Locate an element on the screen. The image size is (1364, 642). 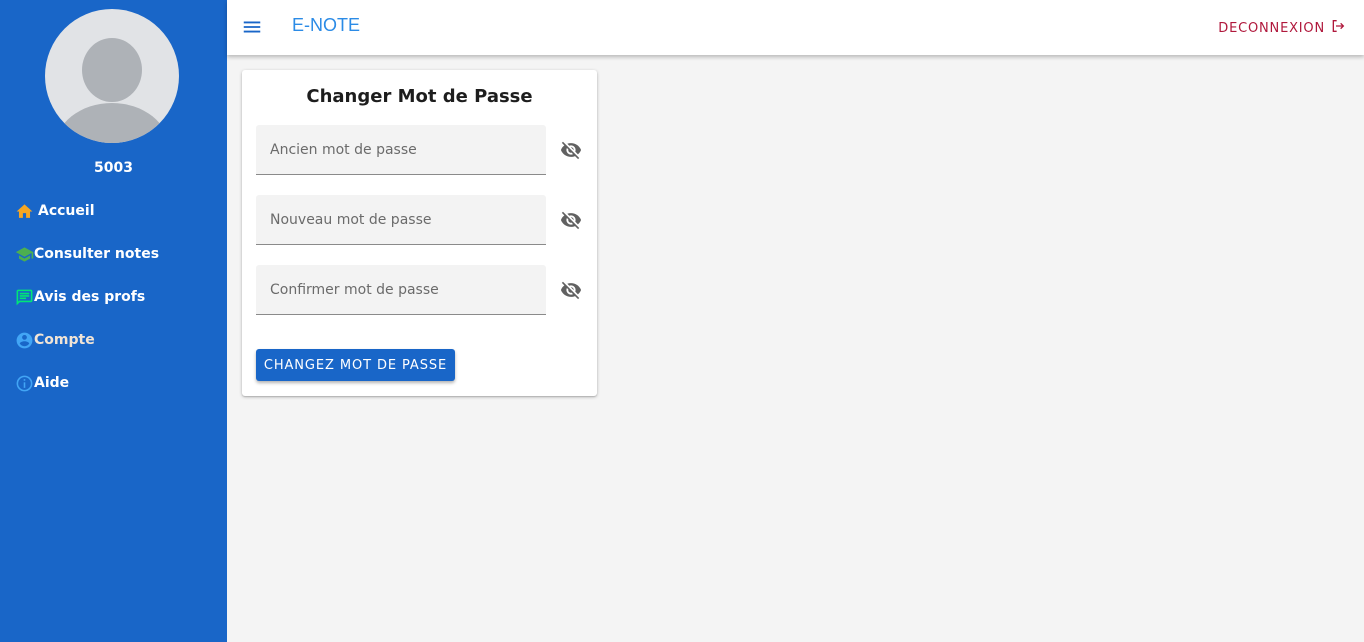
account-circle-icon is located at coordinates (24, 340).